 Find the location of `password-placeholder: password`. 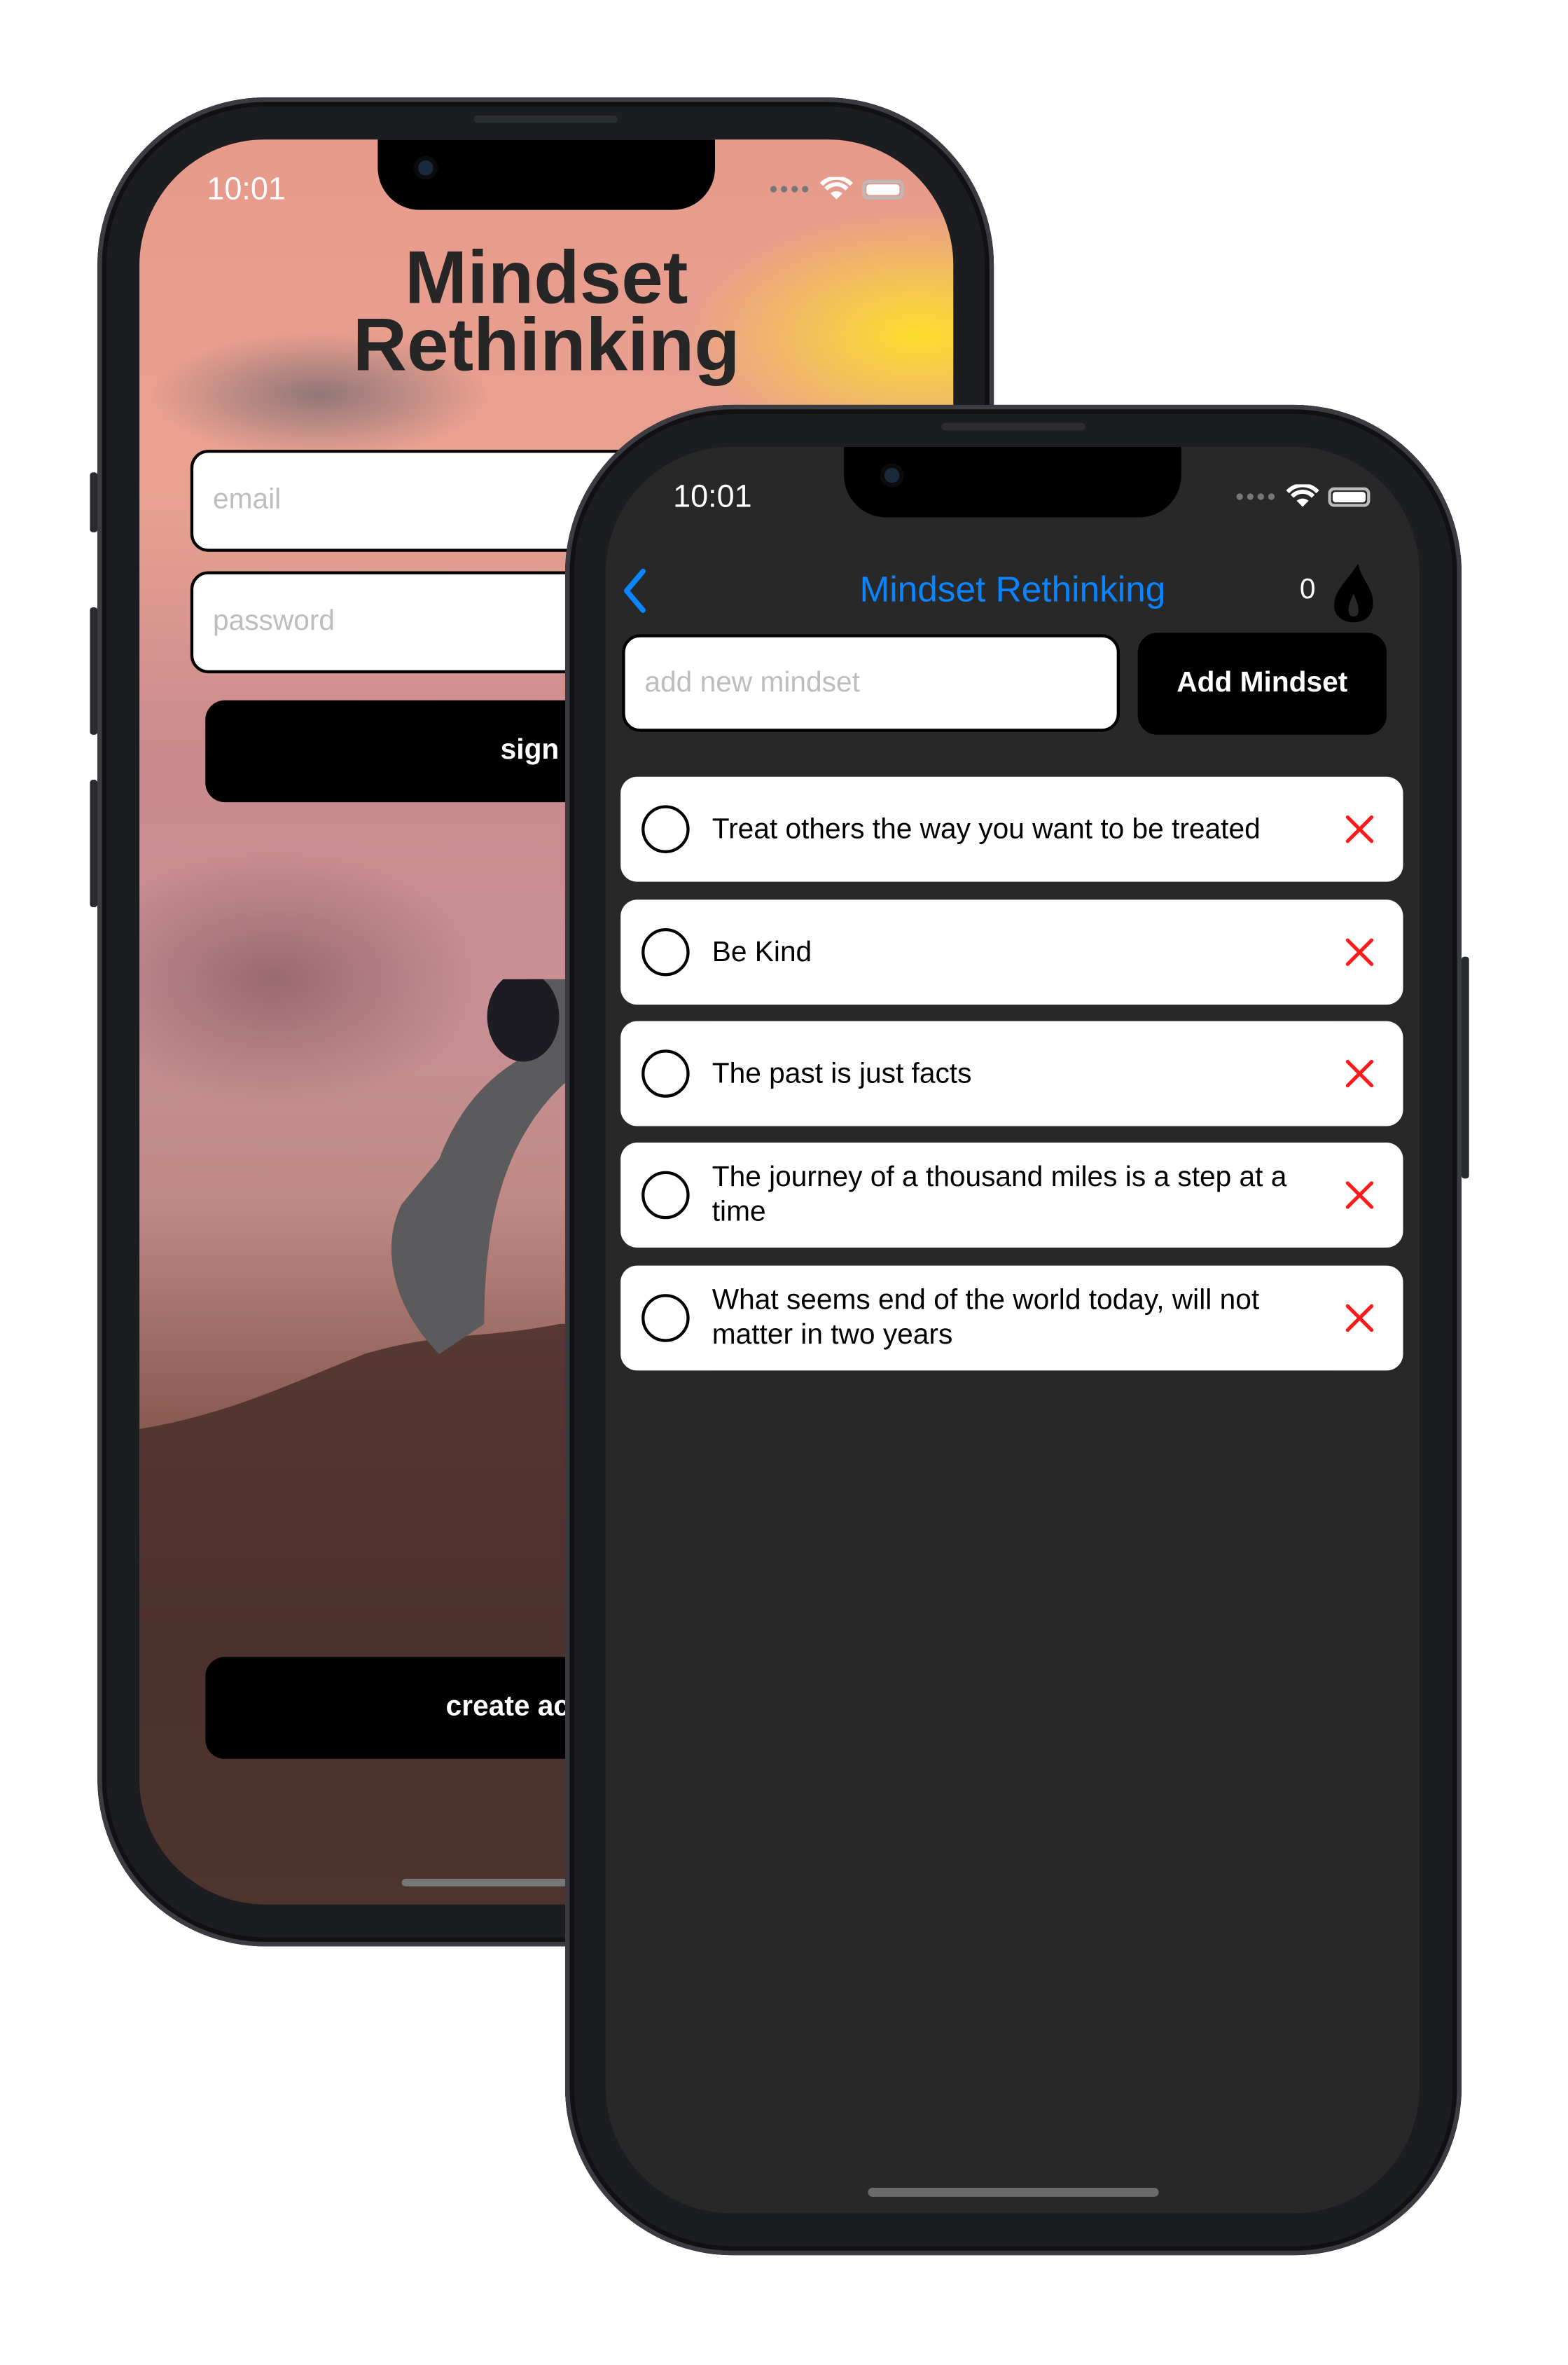

password-placeholder: password is located at coordinates (273, 621).